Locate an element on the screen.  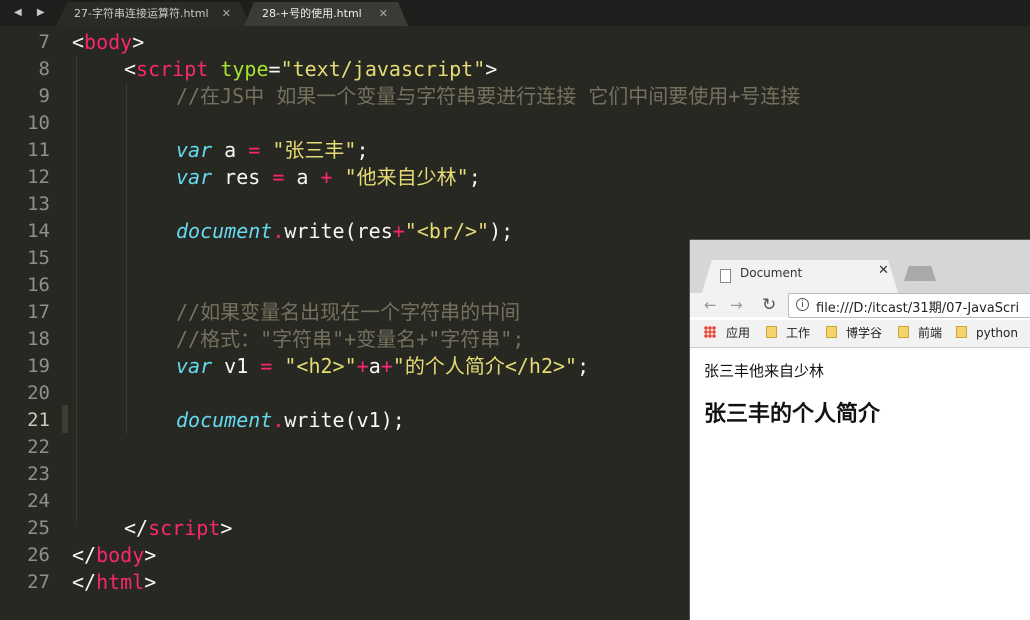
line-number: 13 is located at coordinates (38, 204).